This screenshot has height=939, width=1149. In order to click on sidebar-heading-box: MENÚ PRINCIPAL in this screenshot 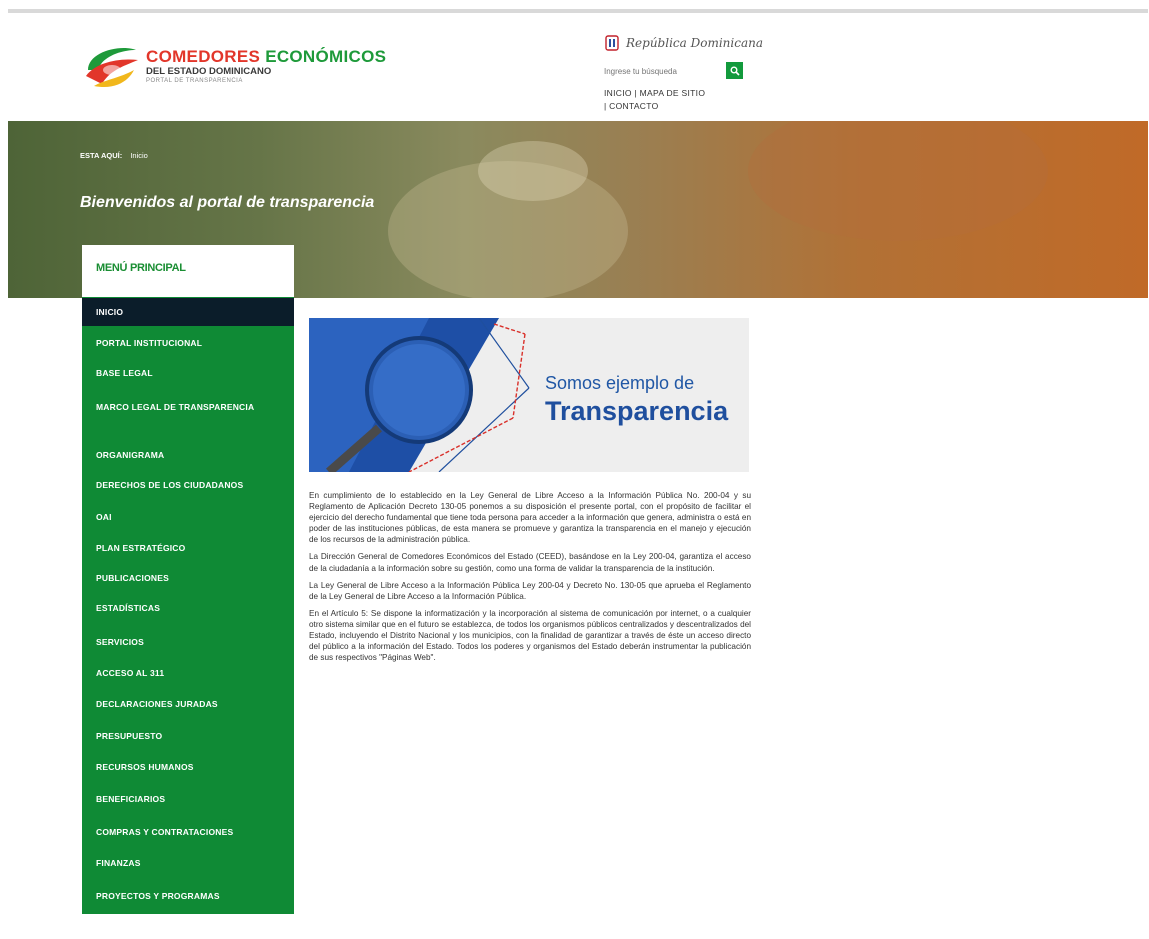, I will do `click(188, 271)`.